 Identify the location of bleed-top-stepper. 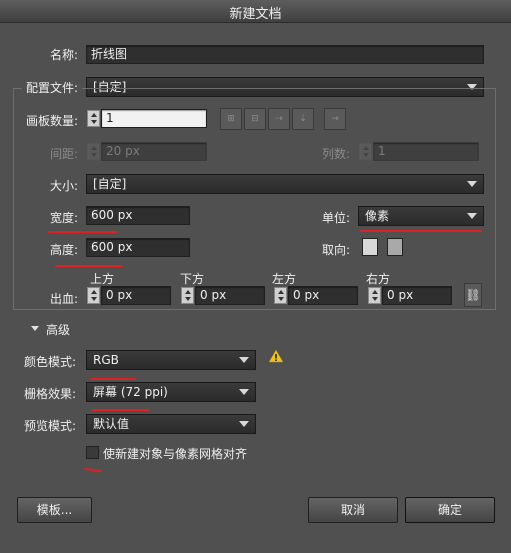
(93, 295).